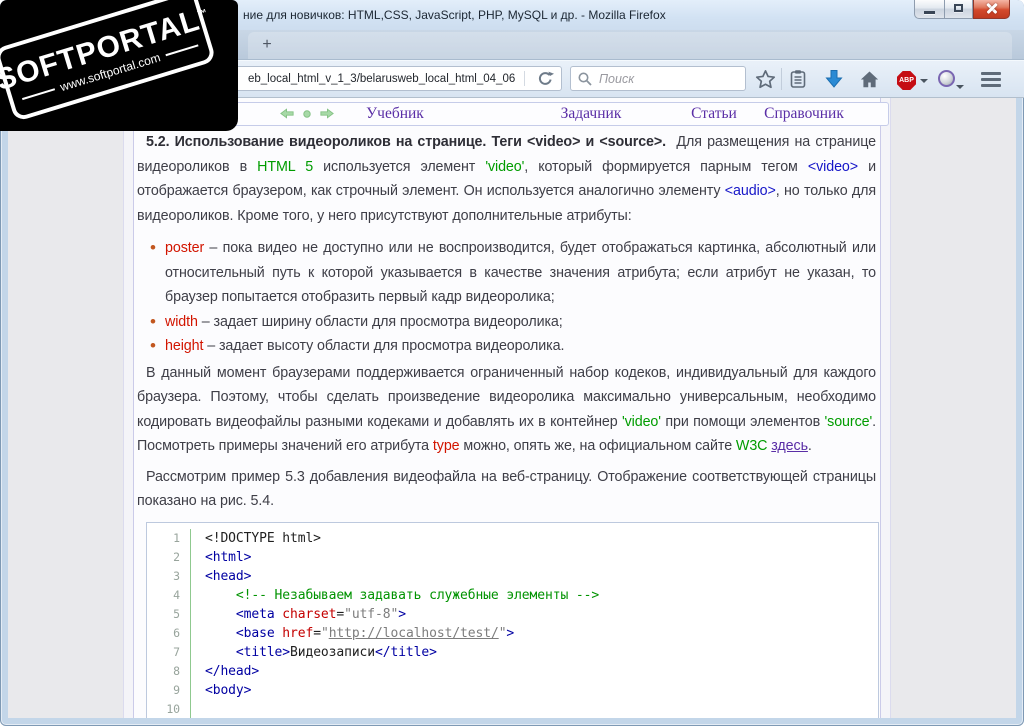 This screenshot has height=726, width=1024. Describe the element at coordinates (169, 538) in the screenshot. I see `line-number: 1` at that location.